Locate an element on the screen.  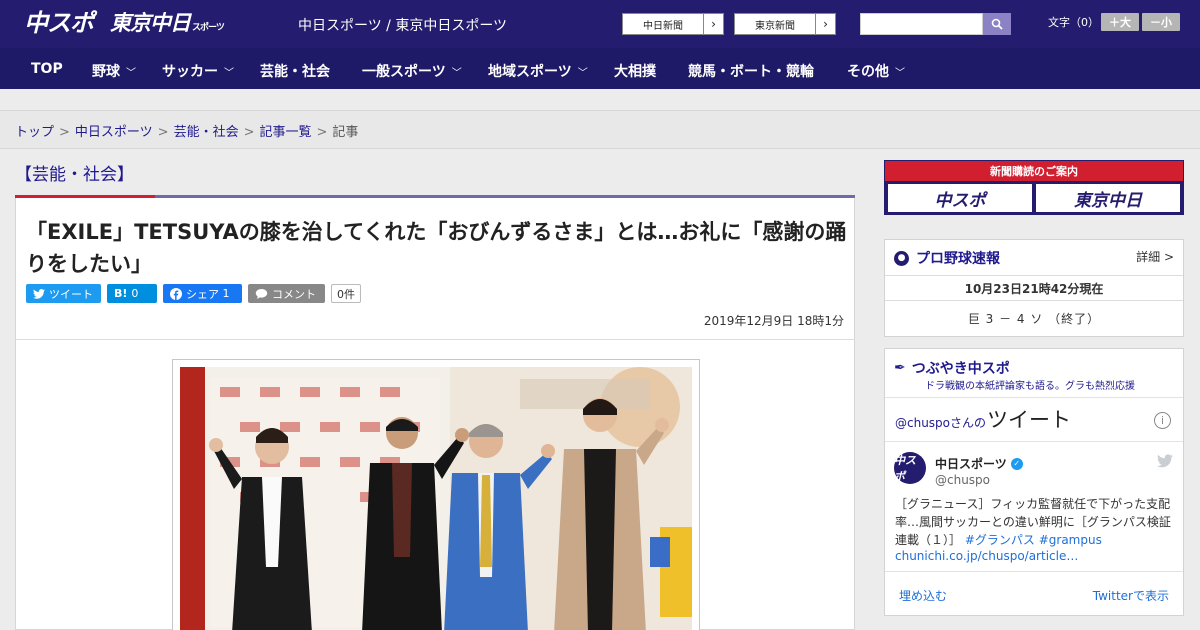
nav-label: TOP is located at coordinates (47, 69).